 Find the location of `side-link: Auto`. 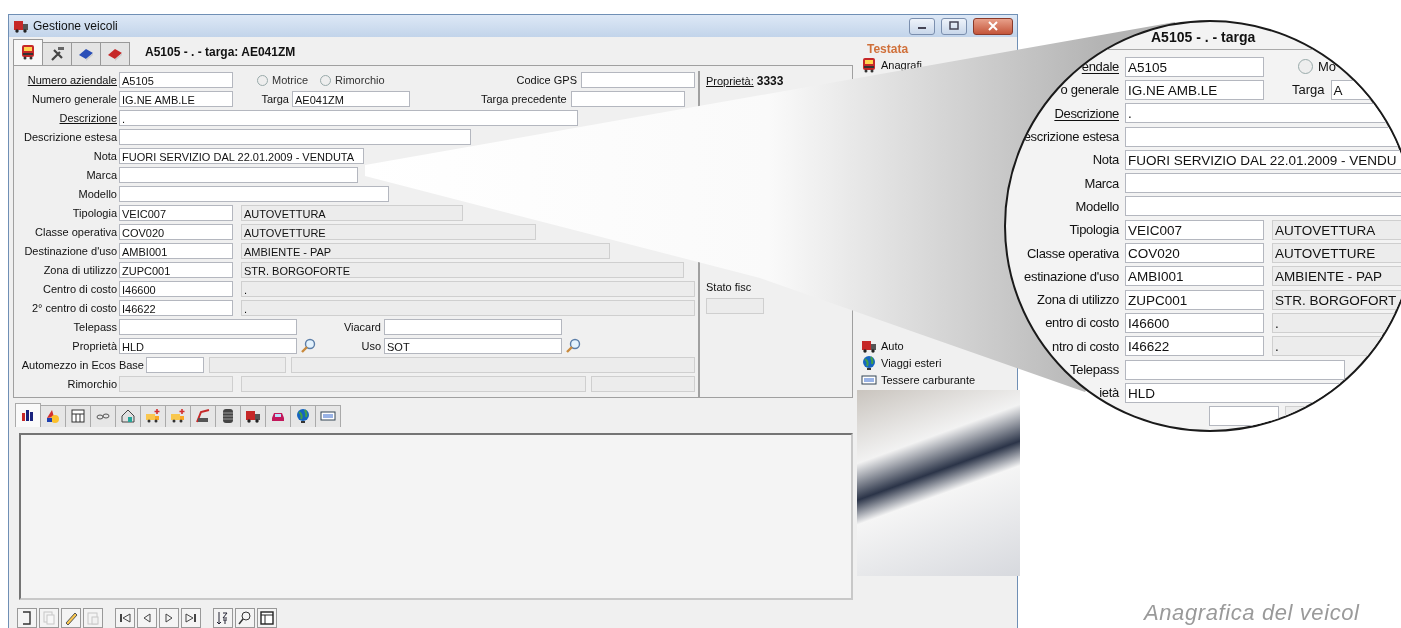

side-link: Auto is located at coordinates (882, 345).